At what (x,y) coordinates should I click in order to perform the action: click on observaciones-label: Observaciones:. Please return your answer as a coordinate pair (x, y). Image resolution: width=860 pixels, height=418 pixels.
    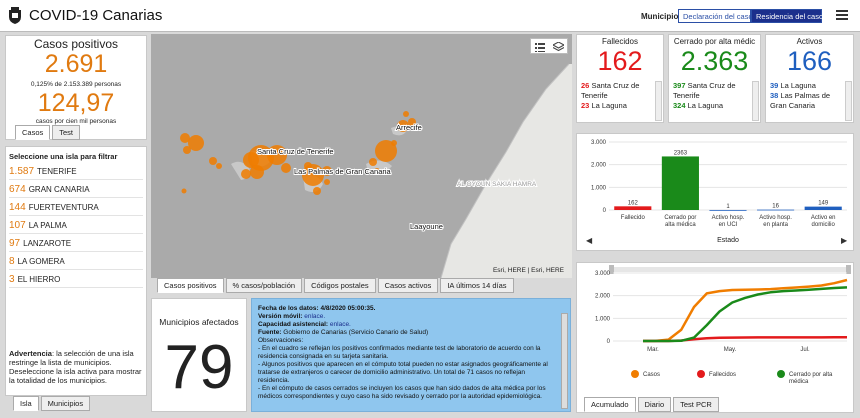
    Looking at the image, I should click on (281, 340).